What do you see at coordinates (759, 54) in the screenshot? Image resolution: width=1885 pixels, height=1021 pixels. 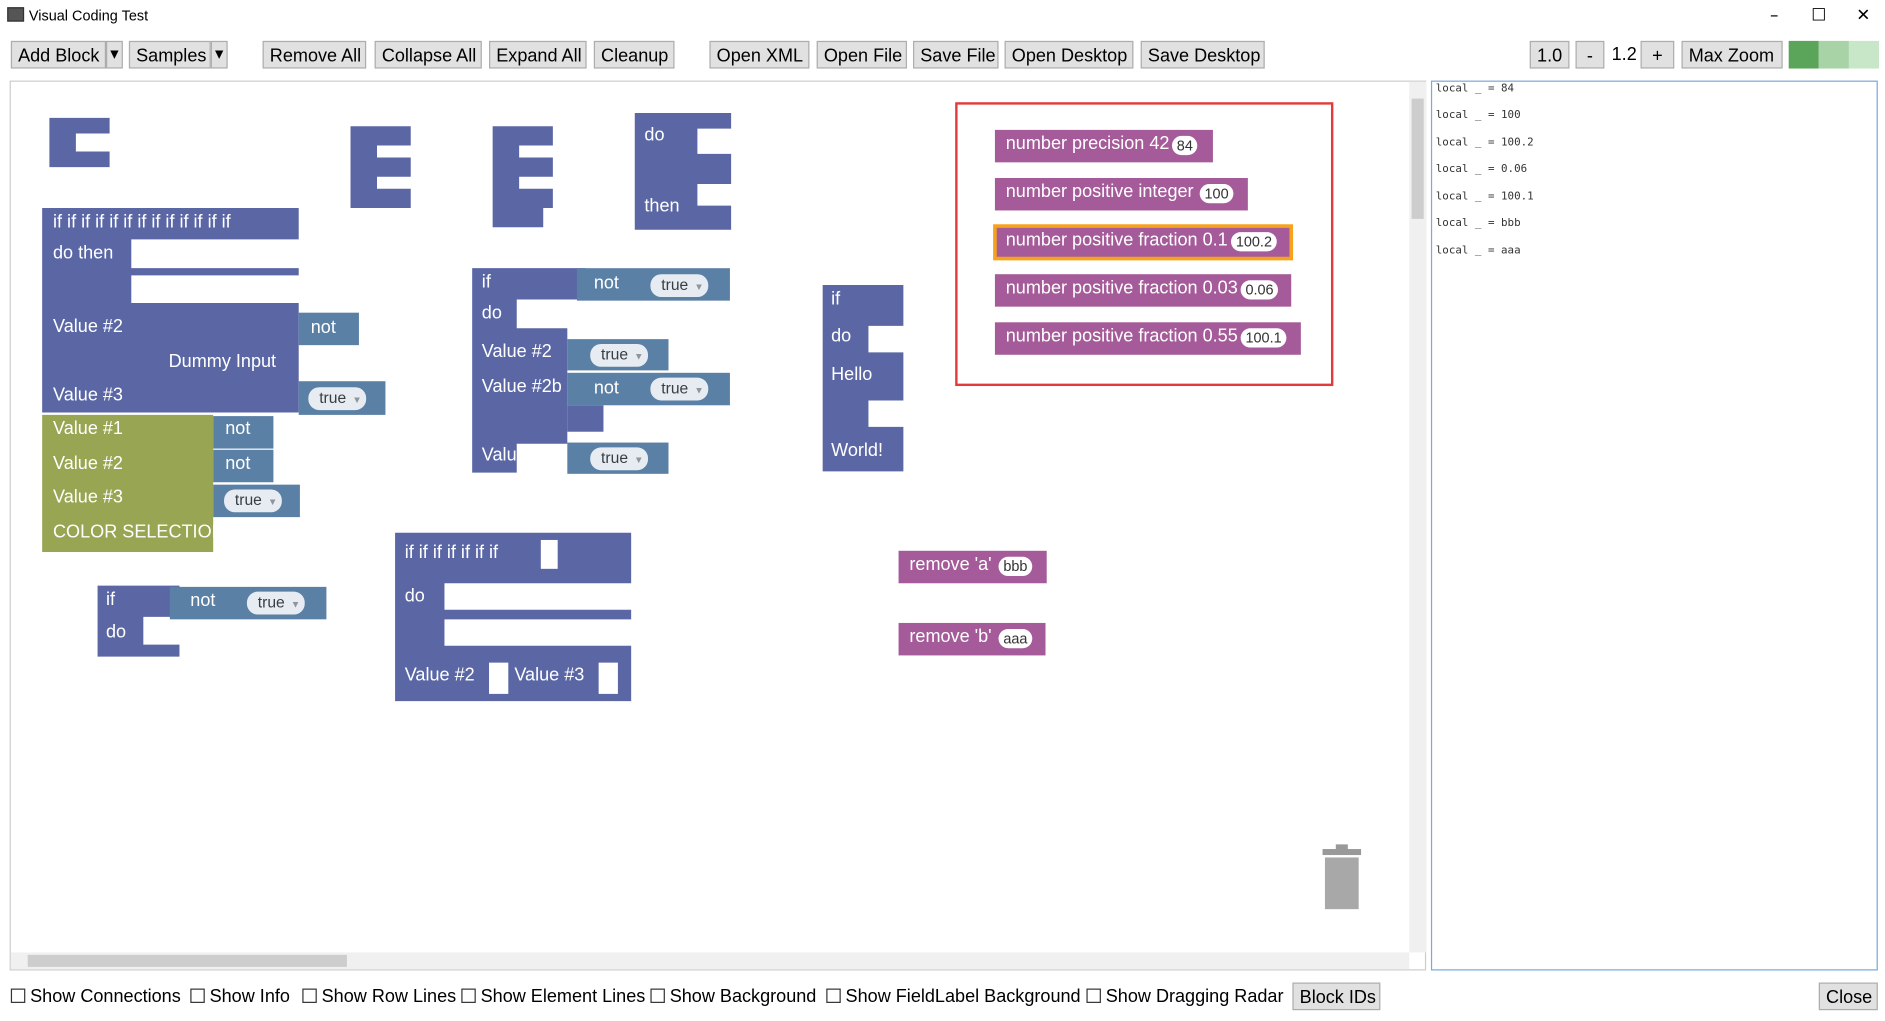 I see `open-xml-button: Open XML` at bounding box center [759, 54].